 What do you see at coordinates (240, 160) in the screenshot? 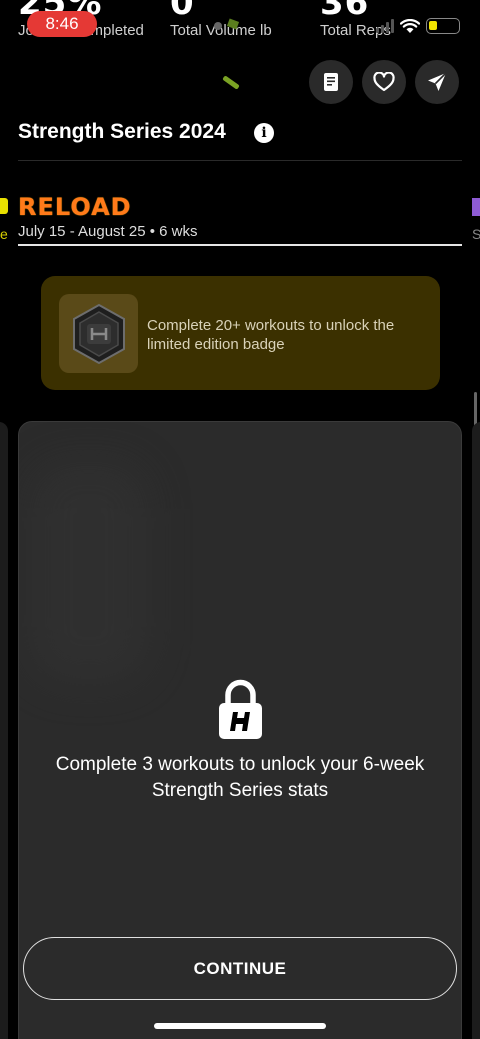
I see `divider` at bounding box center [240, 160].